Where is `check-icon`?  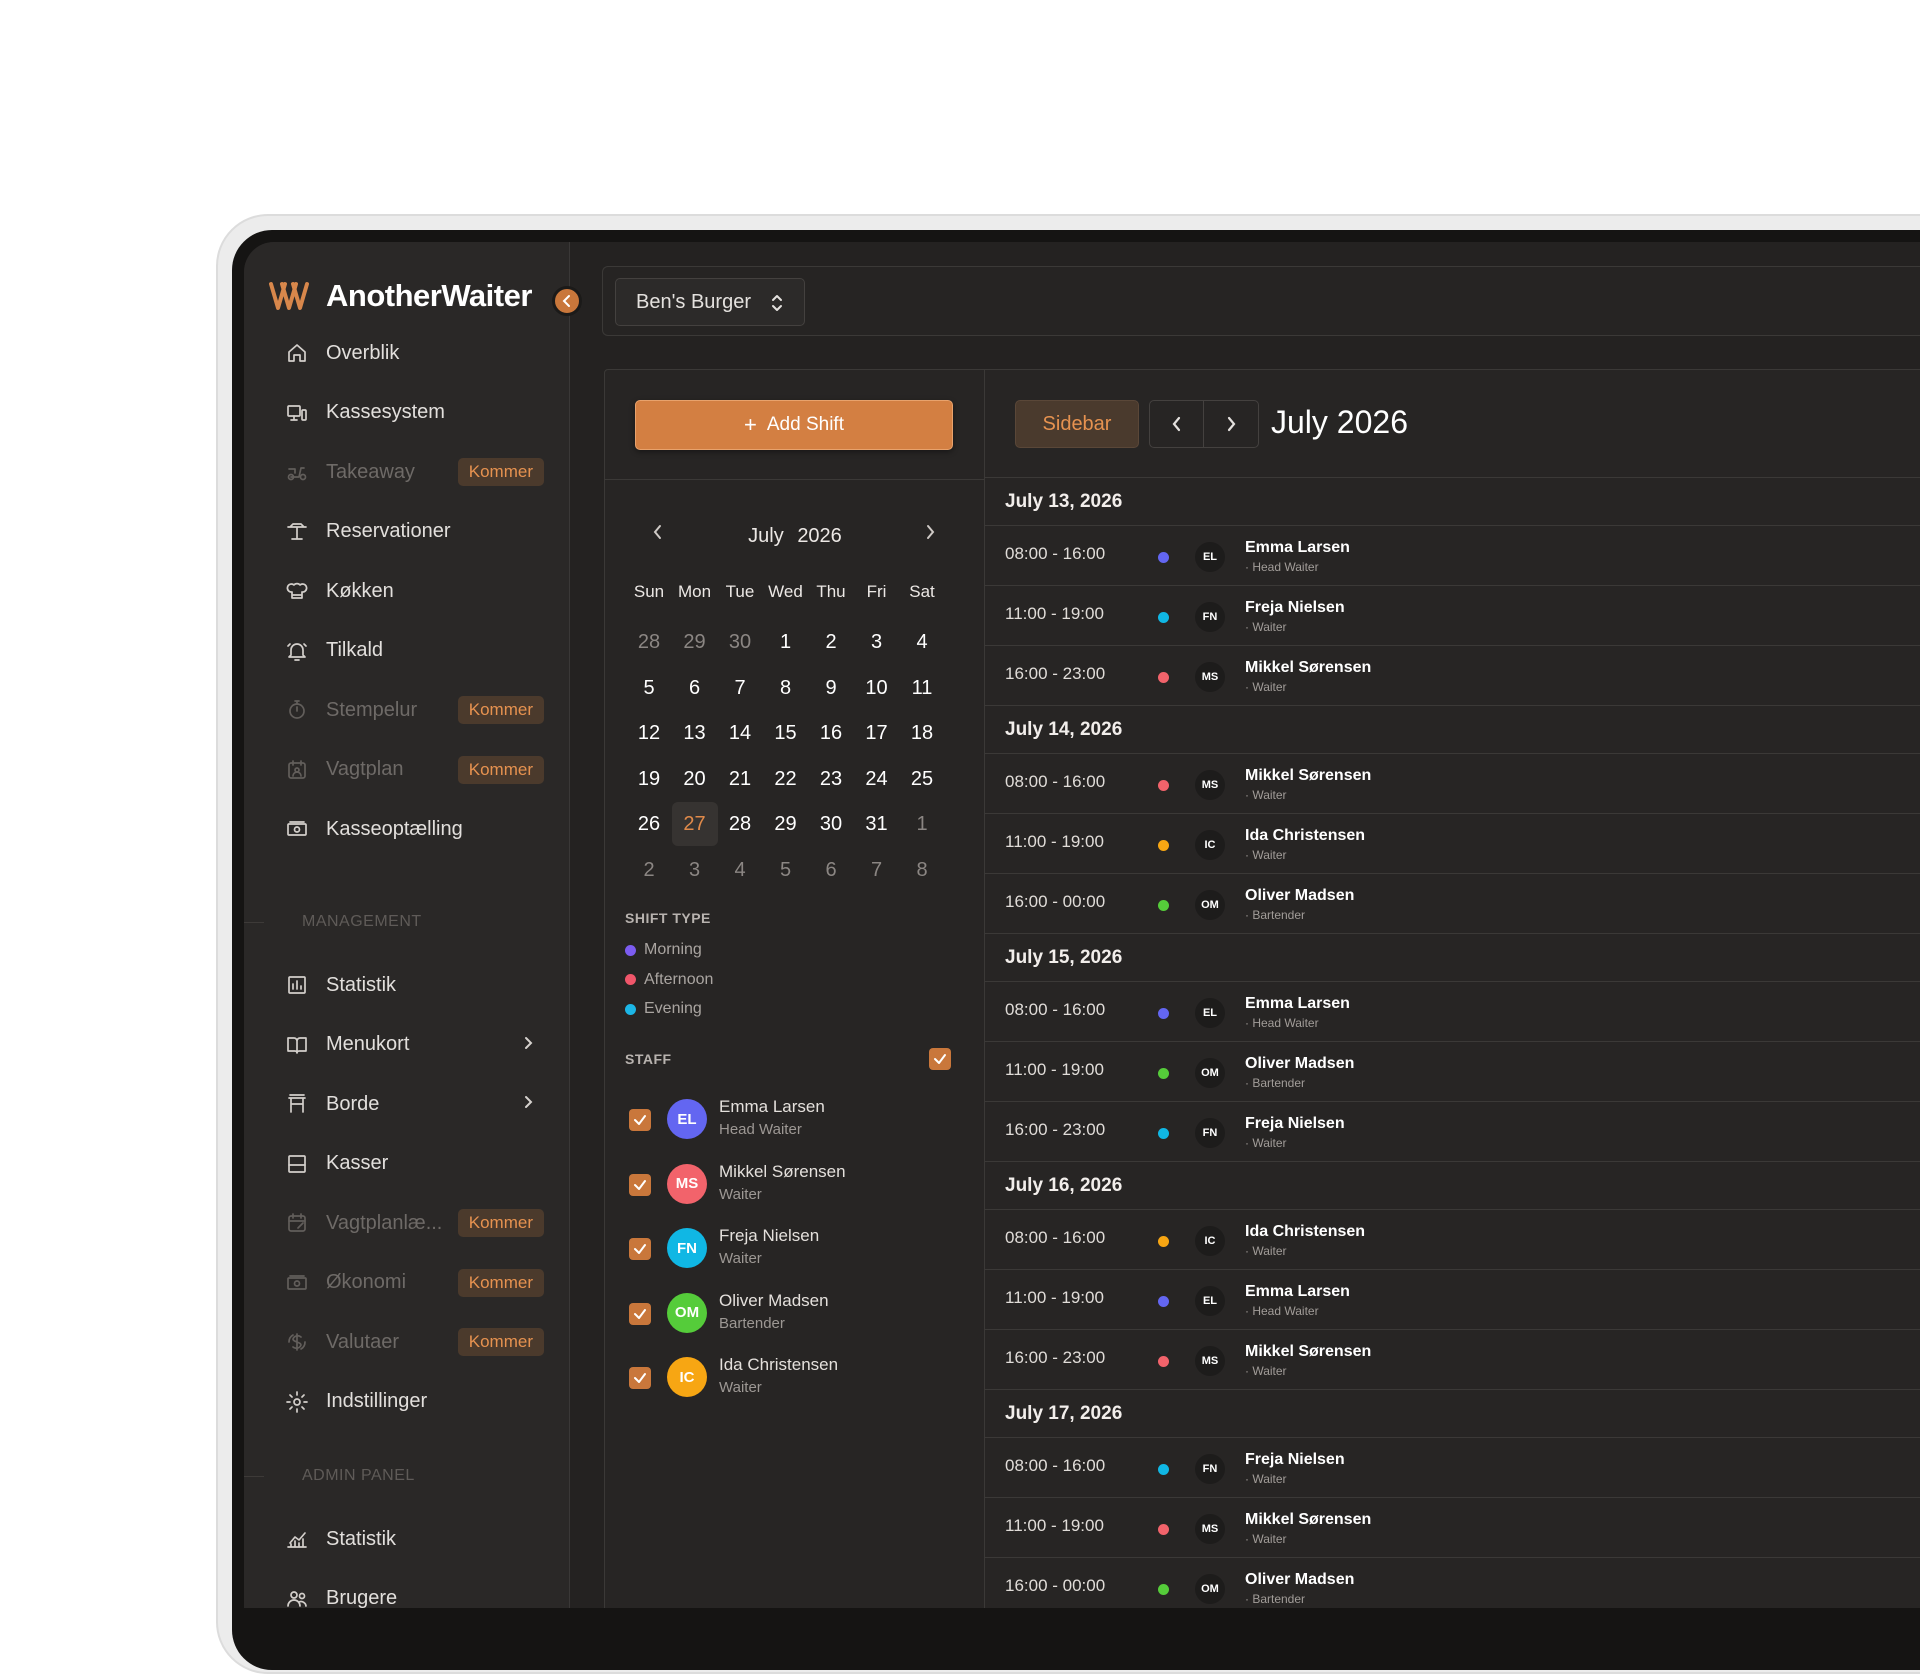
check-icon is located at coordinates (640, 1249).